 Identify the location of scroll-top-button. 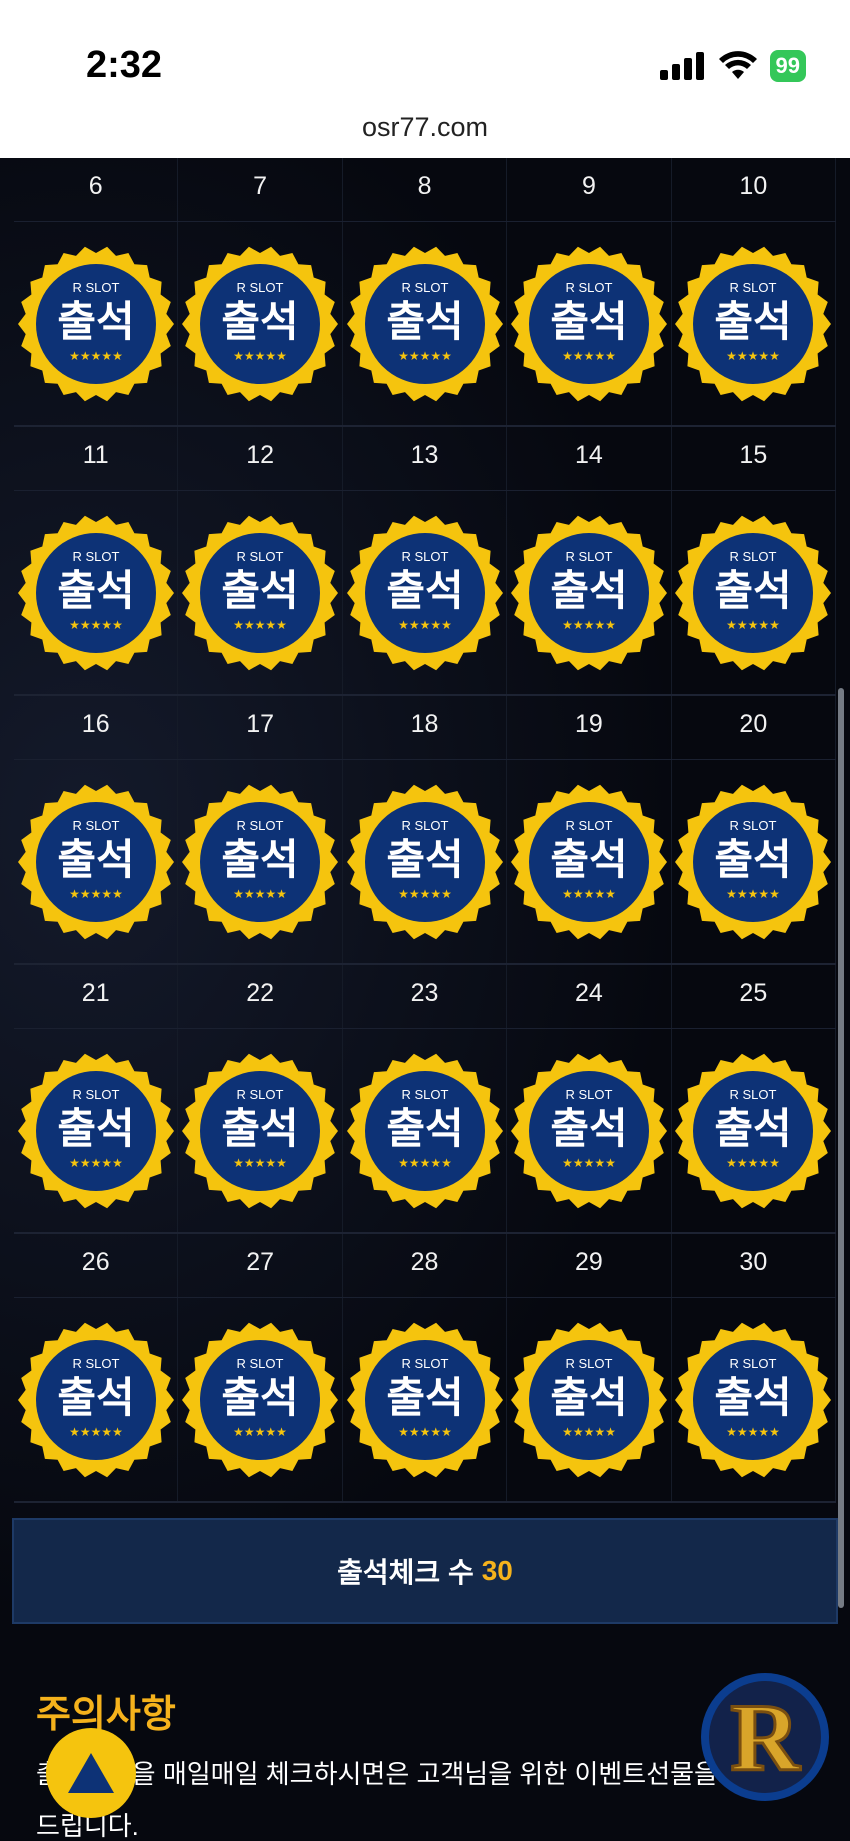
(91, 1773).